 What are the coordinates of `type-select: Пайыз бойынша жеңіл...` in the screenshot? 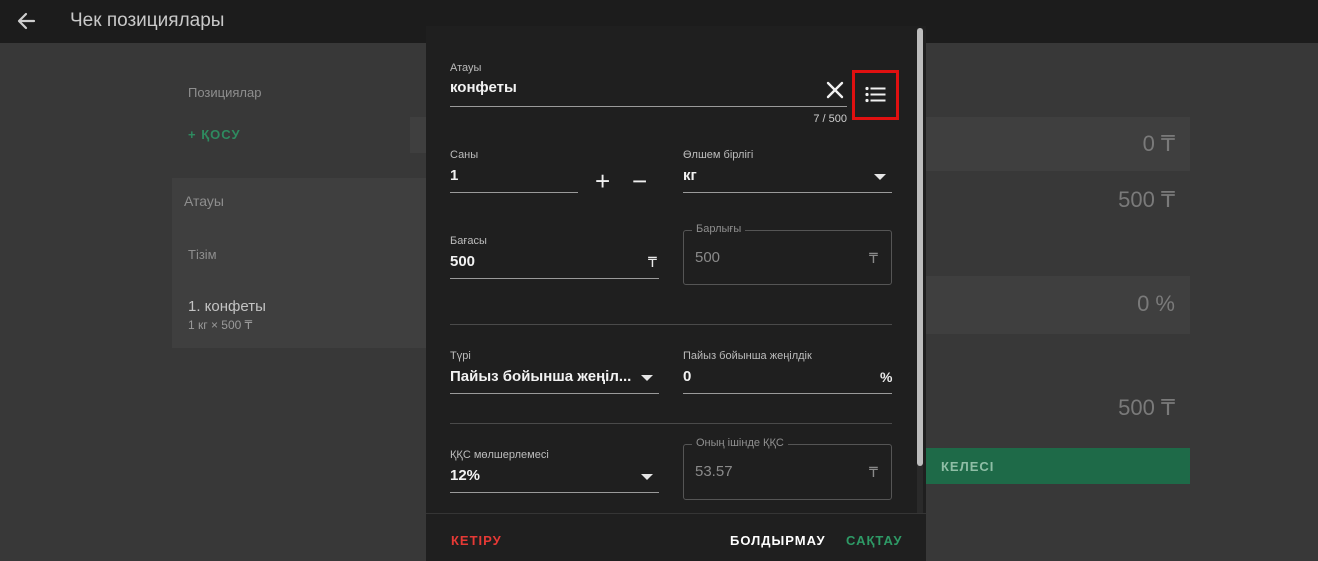 It's located at (540, 376).